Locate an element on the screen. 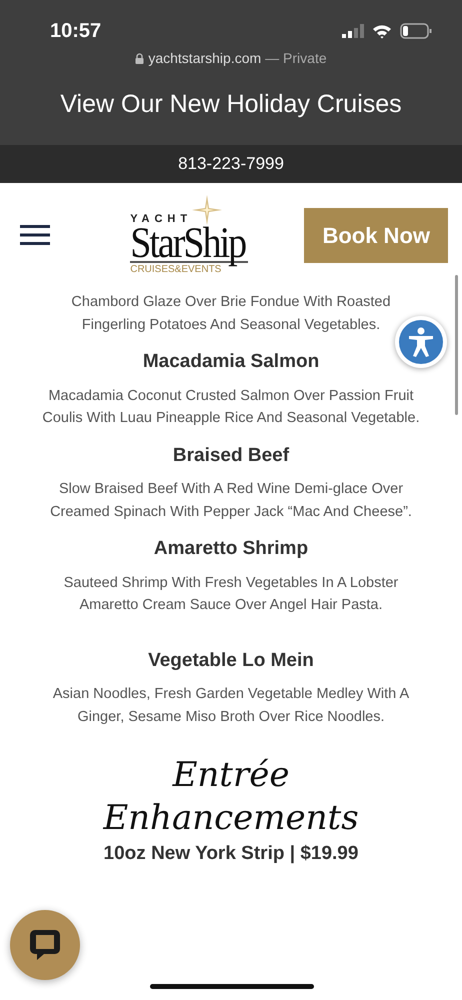 The image size is (462, 1000). dish-name: Macadamia Salmon is located at coordinates (231, 362).